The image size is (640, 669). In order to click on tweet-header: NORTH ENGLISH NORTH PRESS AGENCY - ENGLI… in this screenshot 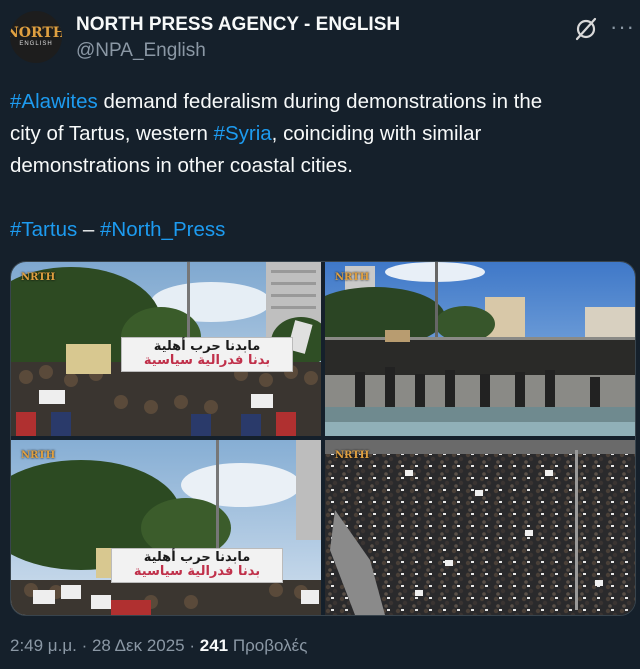, I will do `click(322, 38)`.